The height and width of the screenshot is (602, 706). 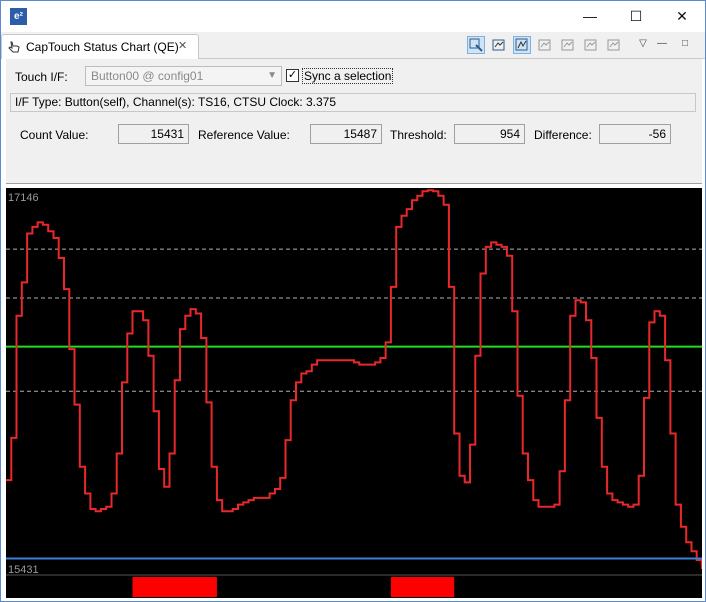 I want to click on tab-captouch-status-chart: CapTouch Status Chart (QE) ✕, so click(x=100, y=46).